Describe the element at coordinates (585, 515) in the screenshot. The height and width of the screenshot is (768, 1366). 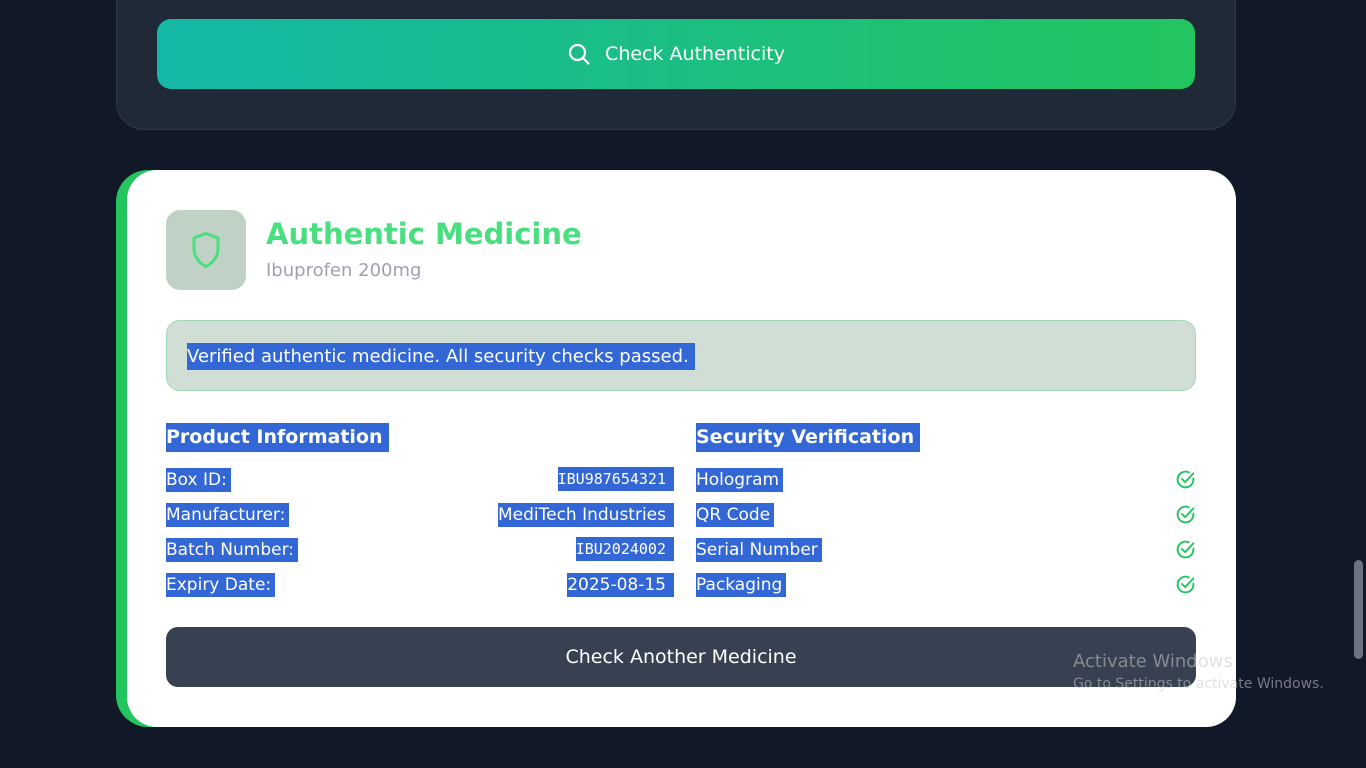
I see `manufacturer-value: MediTech Industries` at that location.